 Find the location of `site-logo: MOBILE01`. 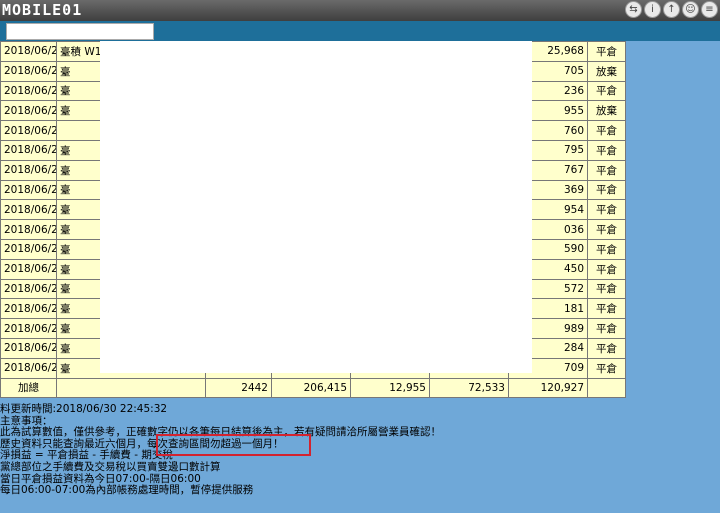

site-logo: MOBILE01 is located at coordinates (42, 10).